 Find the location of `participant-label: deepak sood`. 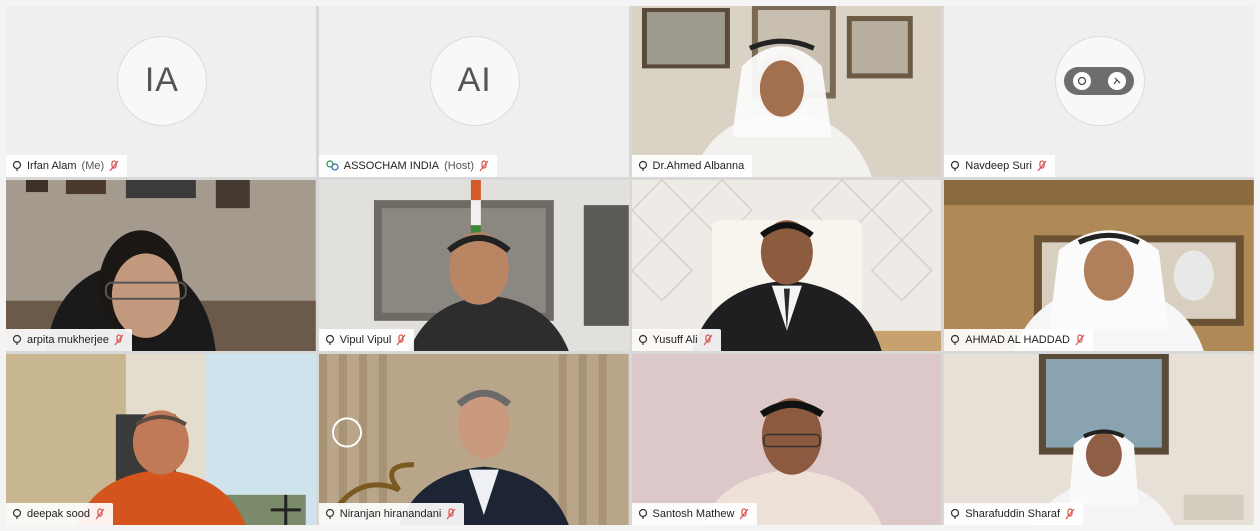

participant-label: deepak sood is located at coordinates (59, 514).